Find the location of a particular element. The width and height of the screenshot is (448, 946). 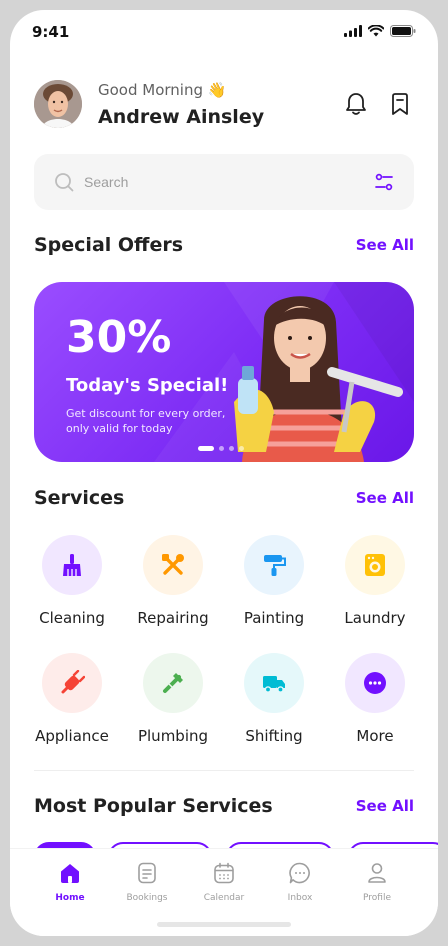

service-cleaning: Cleaning is located at coordinates (72, 581).